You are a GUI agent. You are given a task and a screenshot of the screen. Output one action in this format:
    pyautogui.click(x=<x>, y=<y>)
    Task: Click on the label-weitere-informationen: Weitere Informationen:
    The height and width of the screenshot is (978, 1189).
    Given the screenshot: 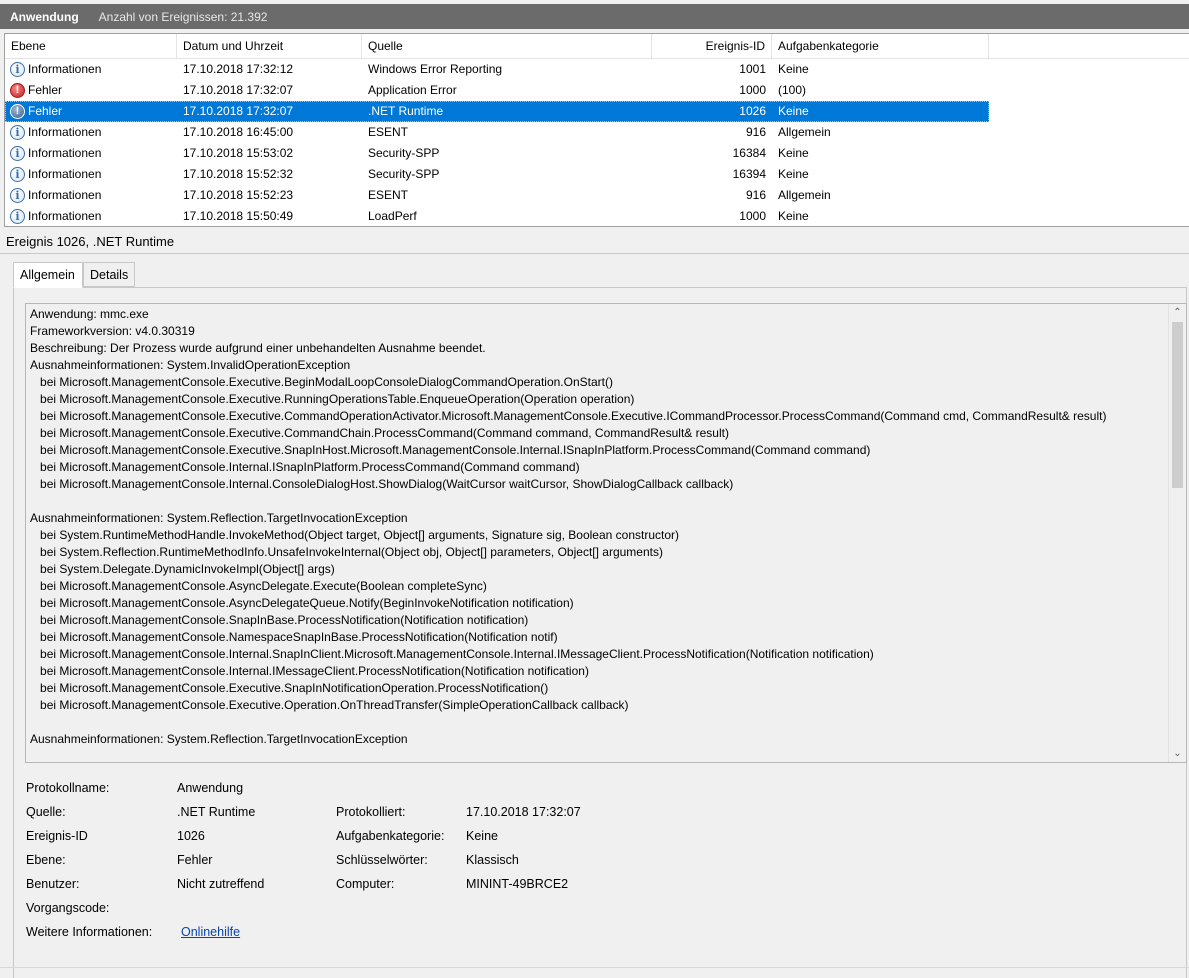 What is the action you would take?
    pyautogui.click(x=89, y=932)
    